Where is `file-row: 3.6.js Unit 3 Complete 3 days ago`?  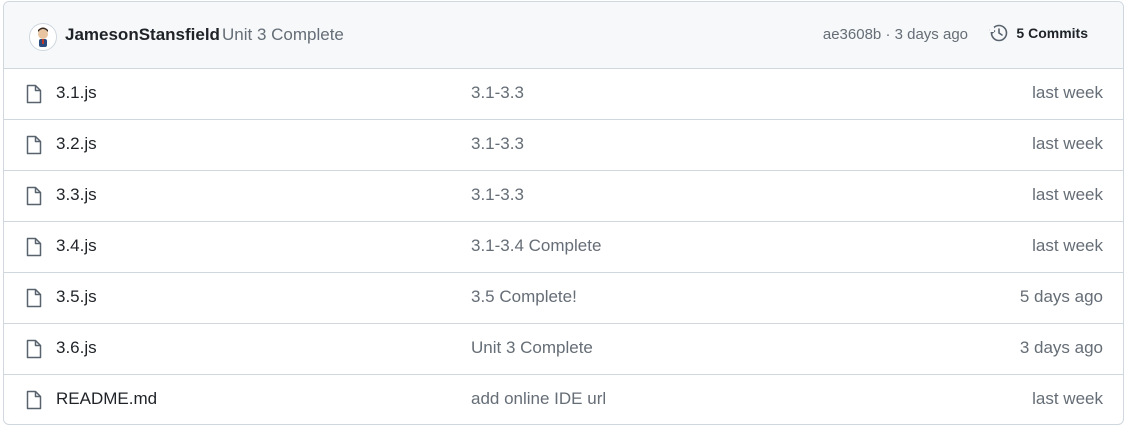 file-row: 3.6.js Unit 3 Complete 3 days ago is located at coordinates (563, 349).